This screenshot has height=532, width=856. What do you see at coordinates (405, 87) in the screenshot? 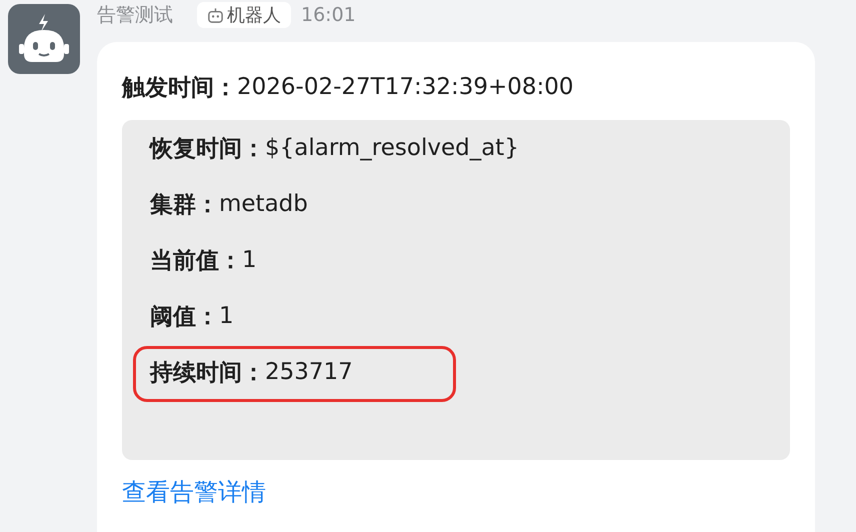
I see `field-value: 2026-02-27T17:32:39+08:00` at bounding box center [405, 87].